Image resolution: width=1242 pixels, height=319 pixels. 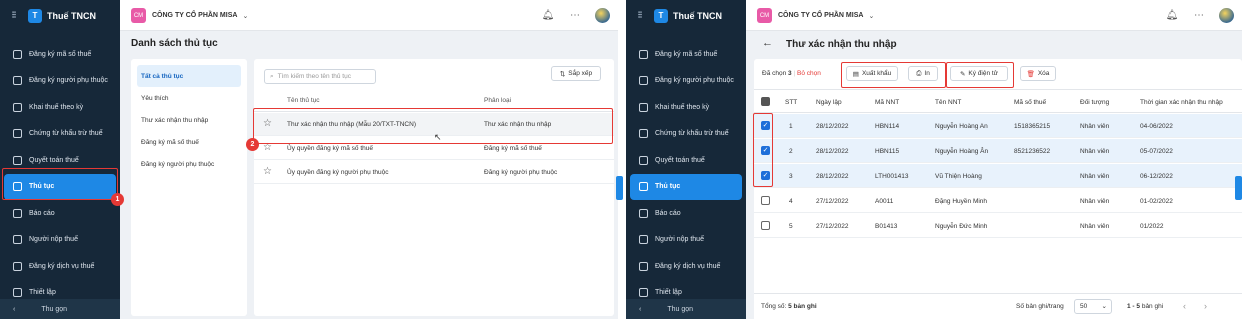 What do you see at coordinates (189, 164) in the screenshot?
I see `category-dependents: Đăng ký người phụ thuộc` at bounding box center [189, 164].